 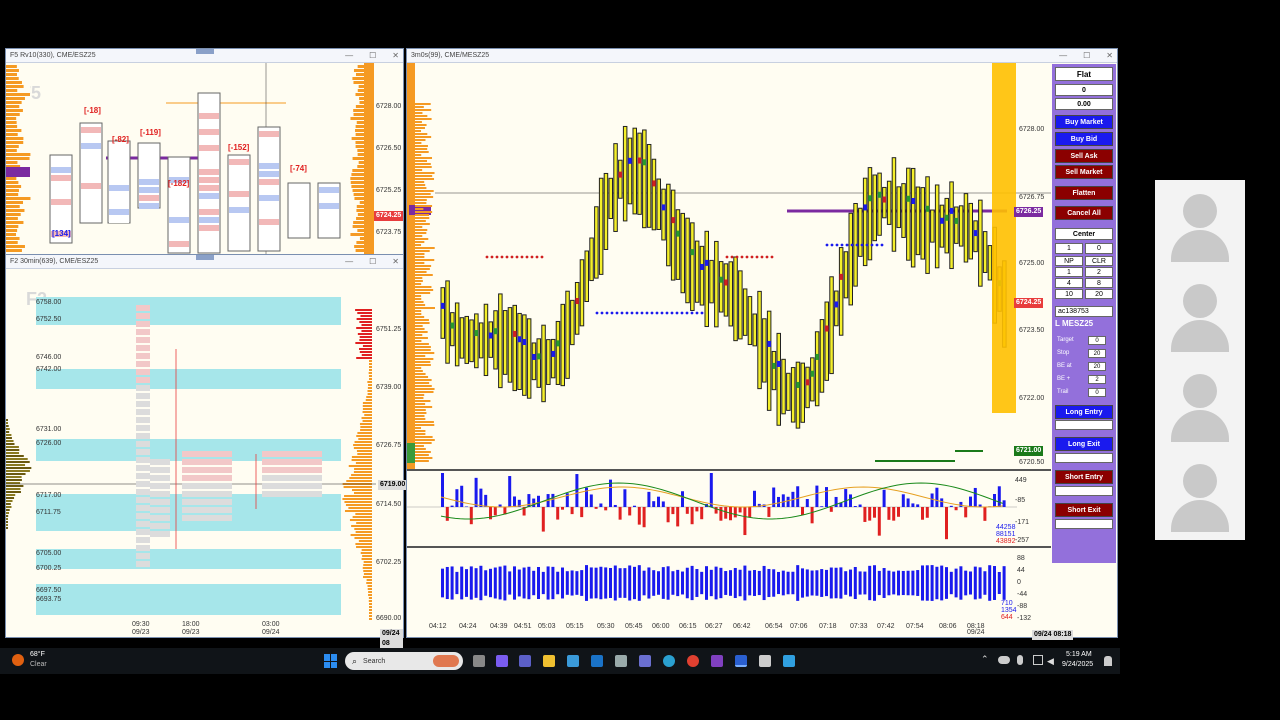 What do you see at coordinates (1099, 272) in the screenshot?
I see `qty-grid-cell: 2` at bounding box center [1099, 272].